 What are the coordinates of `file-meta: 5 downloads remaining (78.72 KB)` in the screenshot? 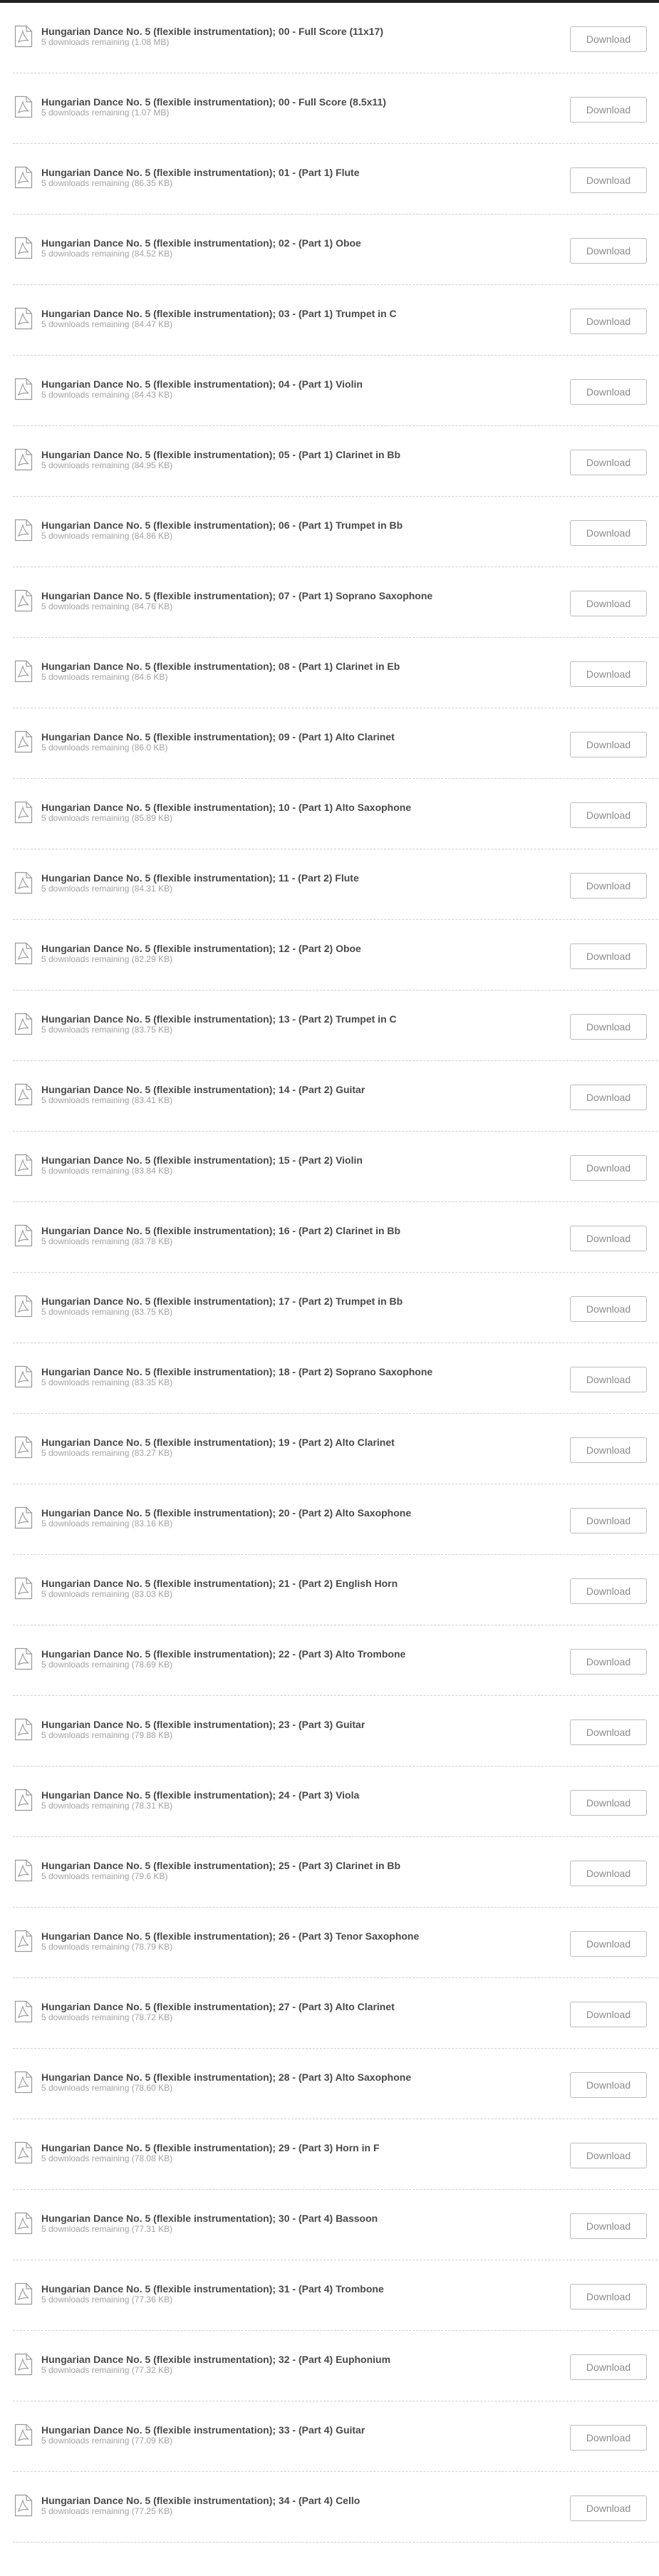 It's located at (107, 2017).